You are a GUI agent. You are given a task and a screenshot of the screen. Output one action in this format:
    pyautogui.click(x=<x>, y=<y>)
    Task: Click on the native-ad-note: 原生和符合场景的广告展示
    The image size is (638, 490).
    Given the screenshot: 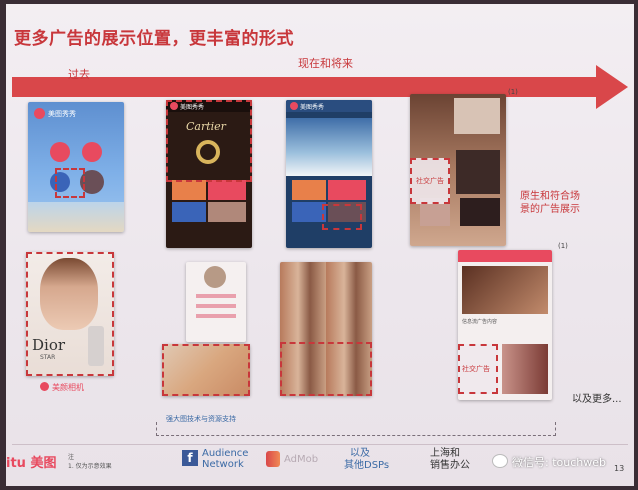 What is the action you would take?
    pyautogui.click(x=550, y=203)
    